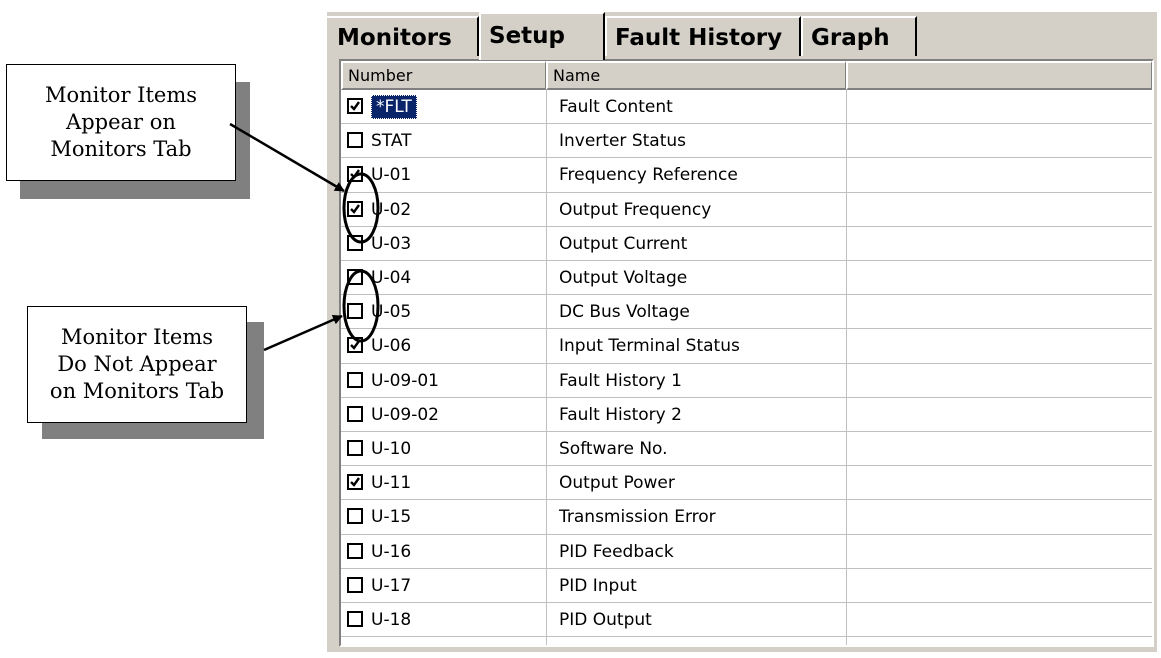 This screenshot has height=658, width=1161. I want to click on item-name: PID Input, so click(598, 585).